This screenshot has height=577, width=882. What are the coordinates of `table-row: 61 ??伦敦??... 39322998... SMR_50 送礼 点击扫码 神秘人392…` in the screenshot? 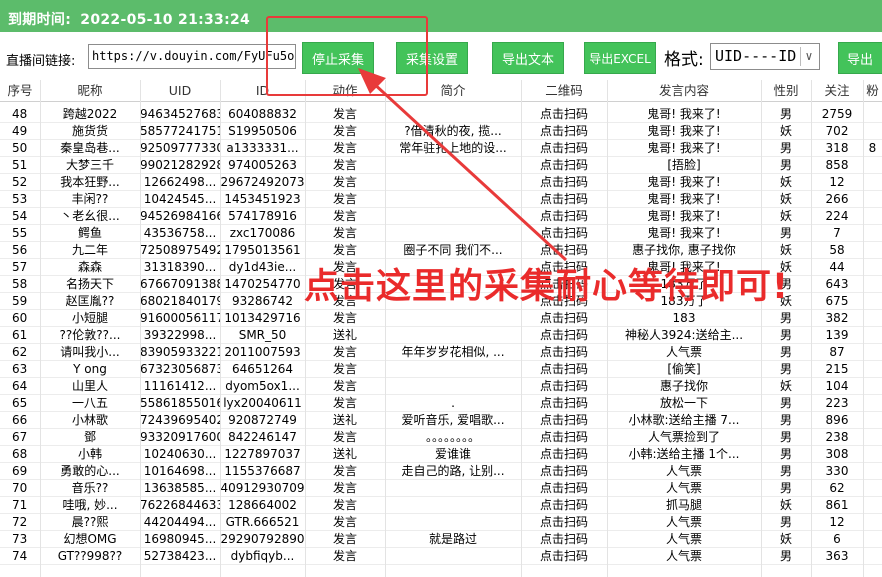 It's located at (441, 335).